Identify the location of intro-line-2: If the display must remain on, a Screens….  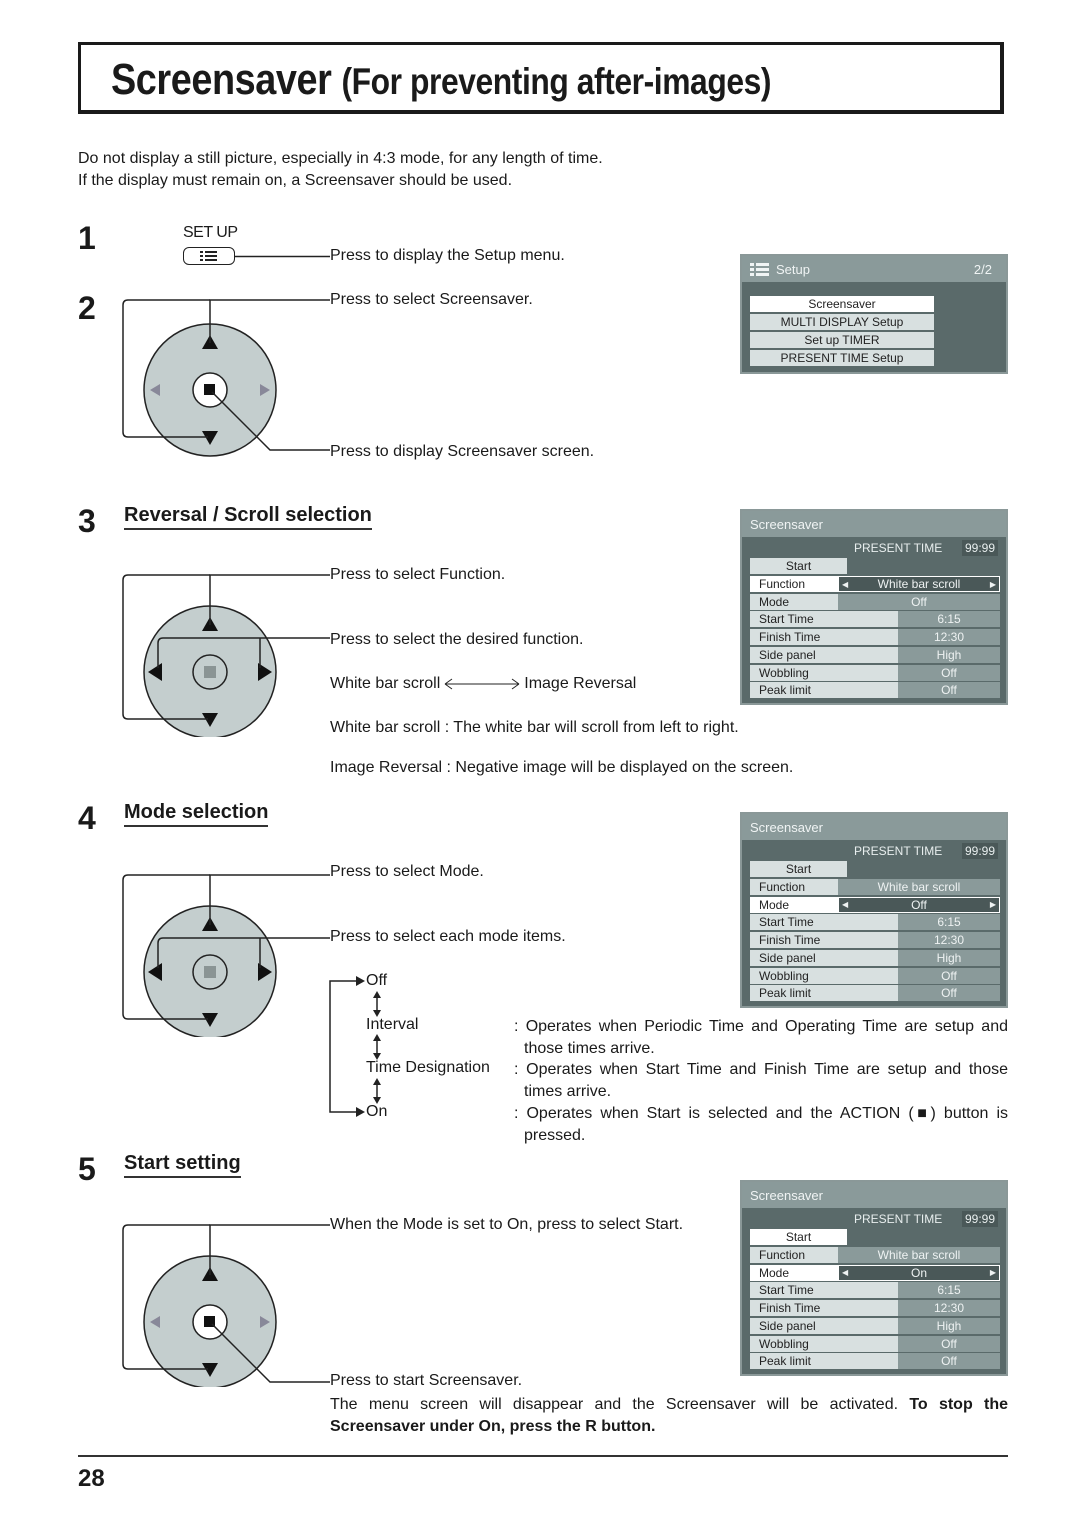
(295, 180).